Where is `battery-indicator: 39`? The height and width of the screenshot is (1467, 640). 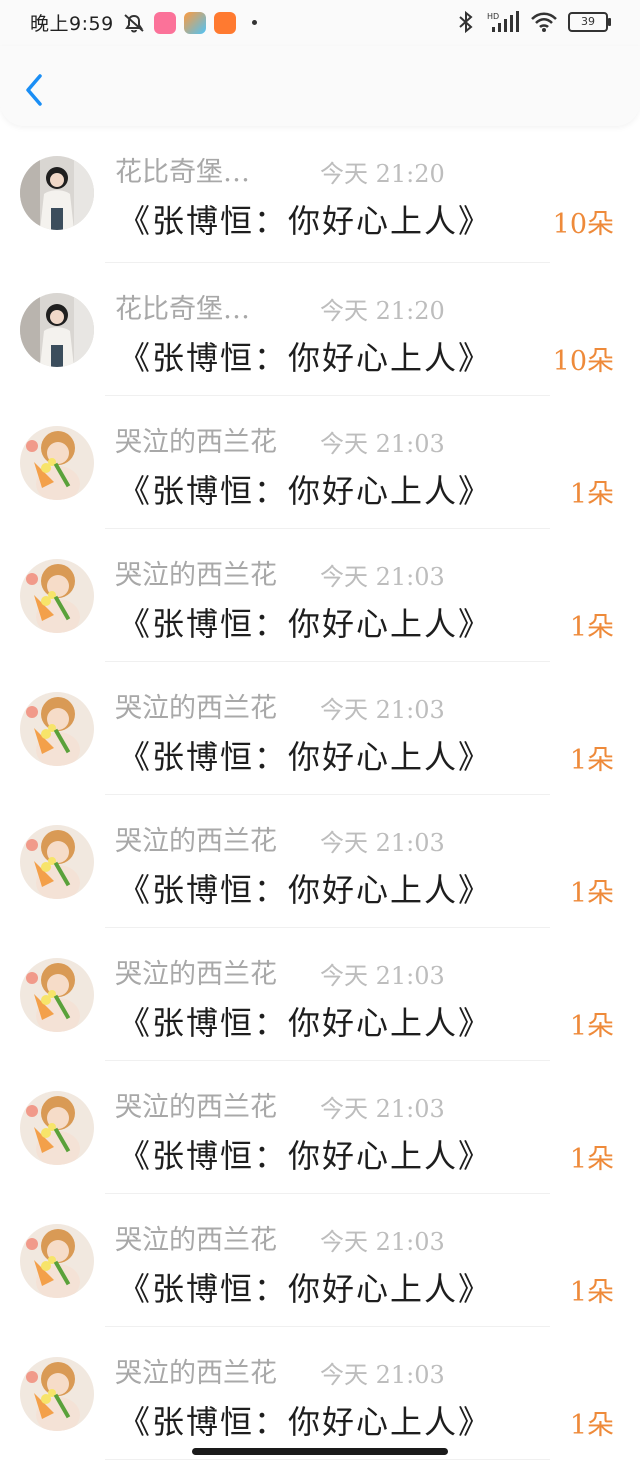
battery-indicator: 39 is located at coordinates (589, 22).